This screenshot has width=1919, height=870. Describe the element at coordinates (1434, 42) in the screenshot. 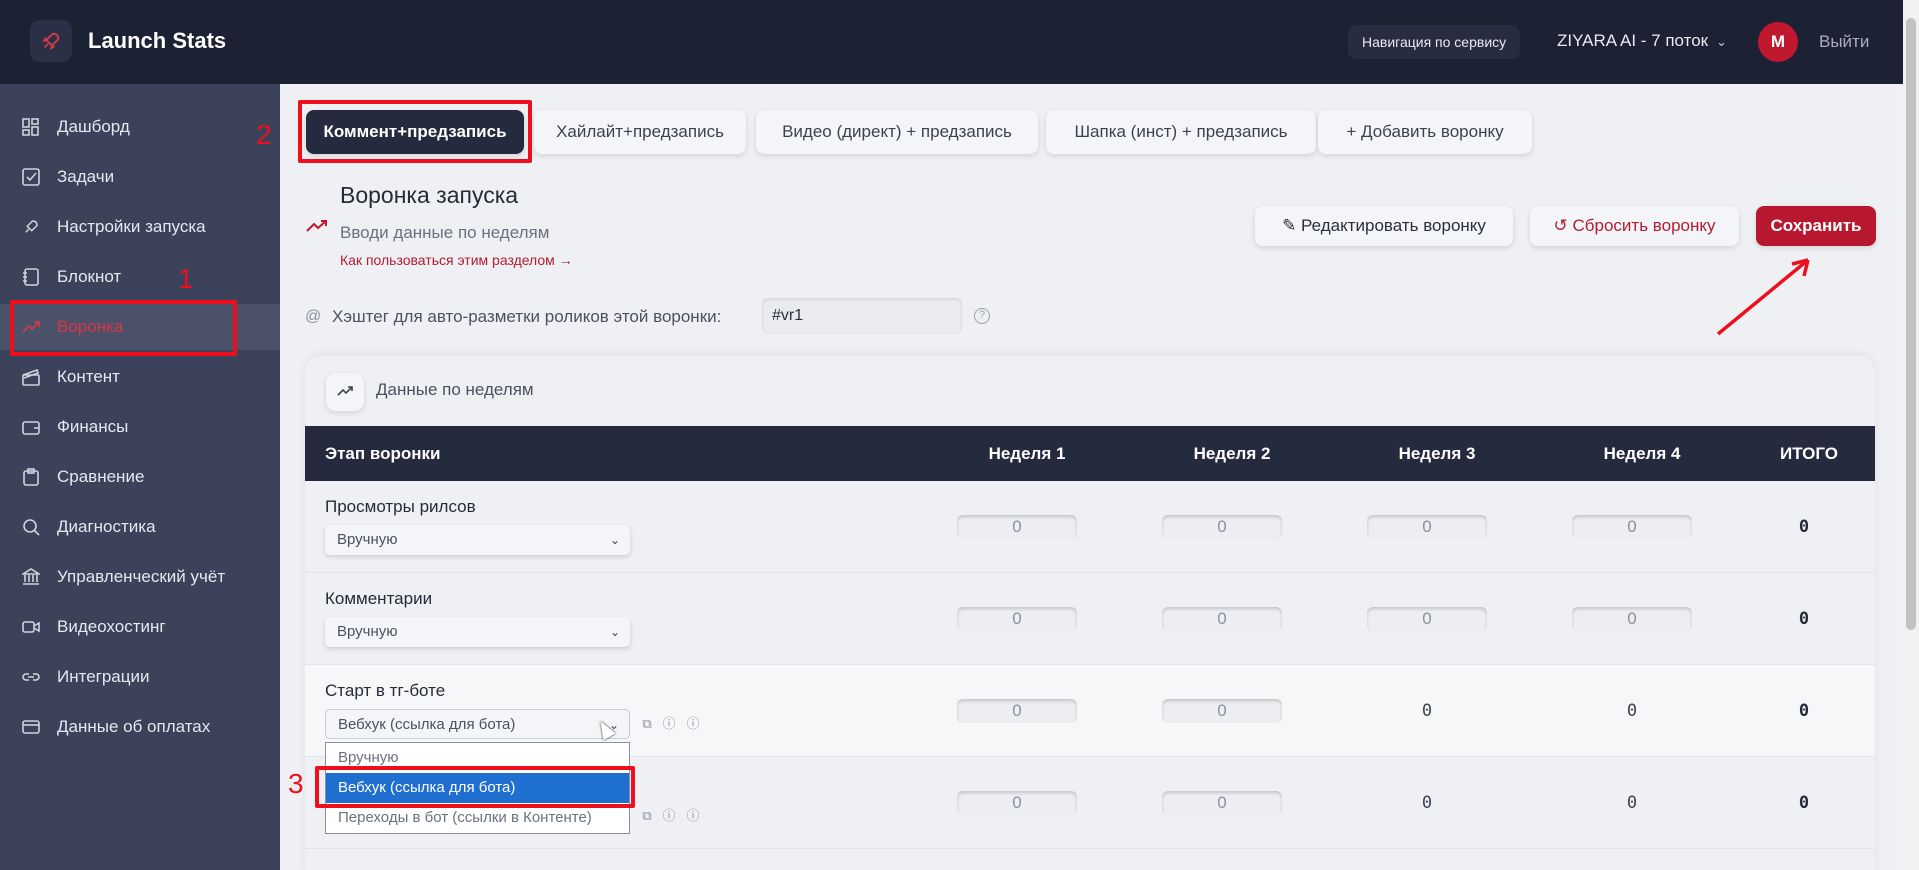

I see `service-navigation-button: Навигация по сервису` at that location.